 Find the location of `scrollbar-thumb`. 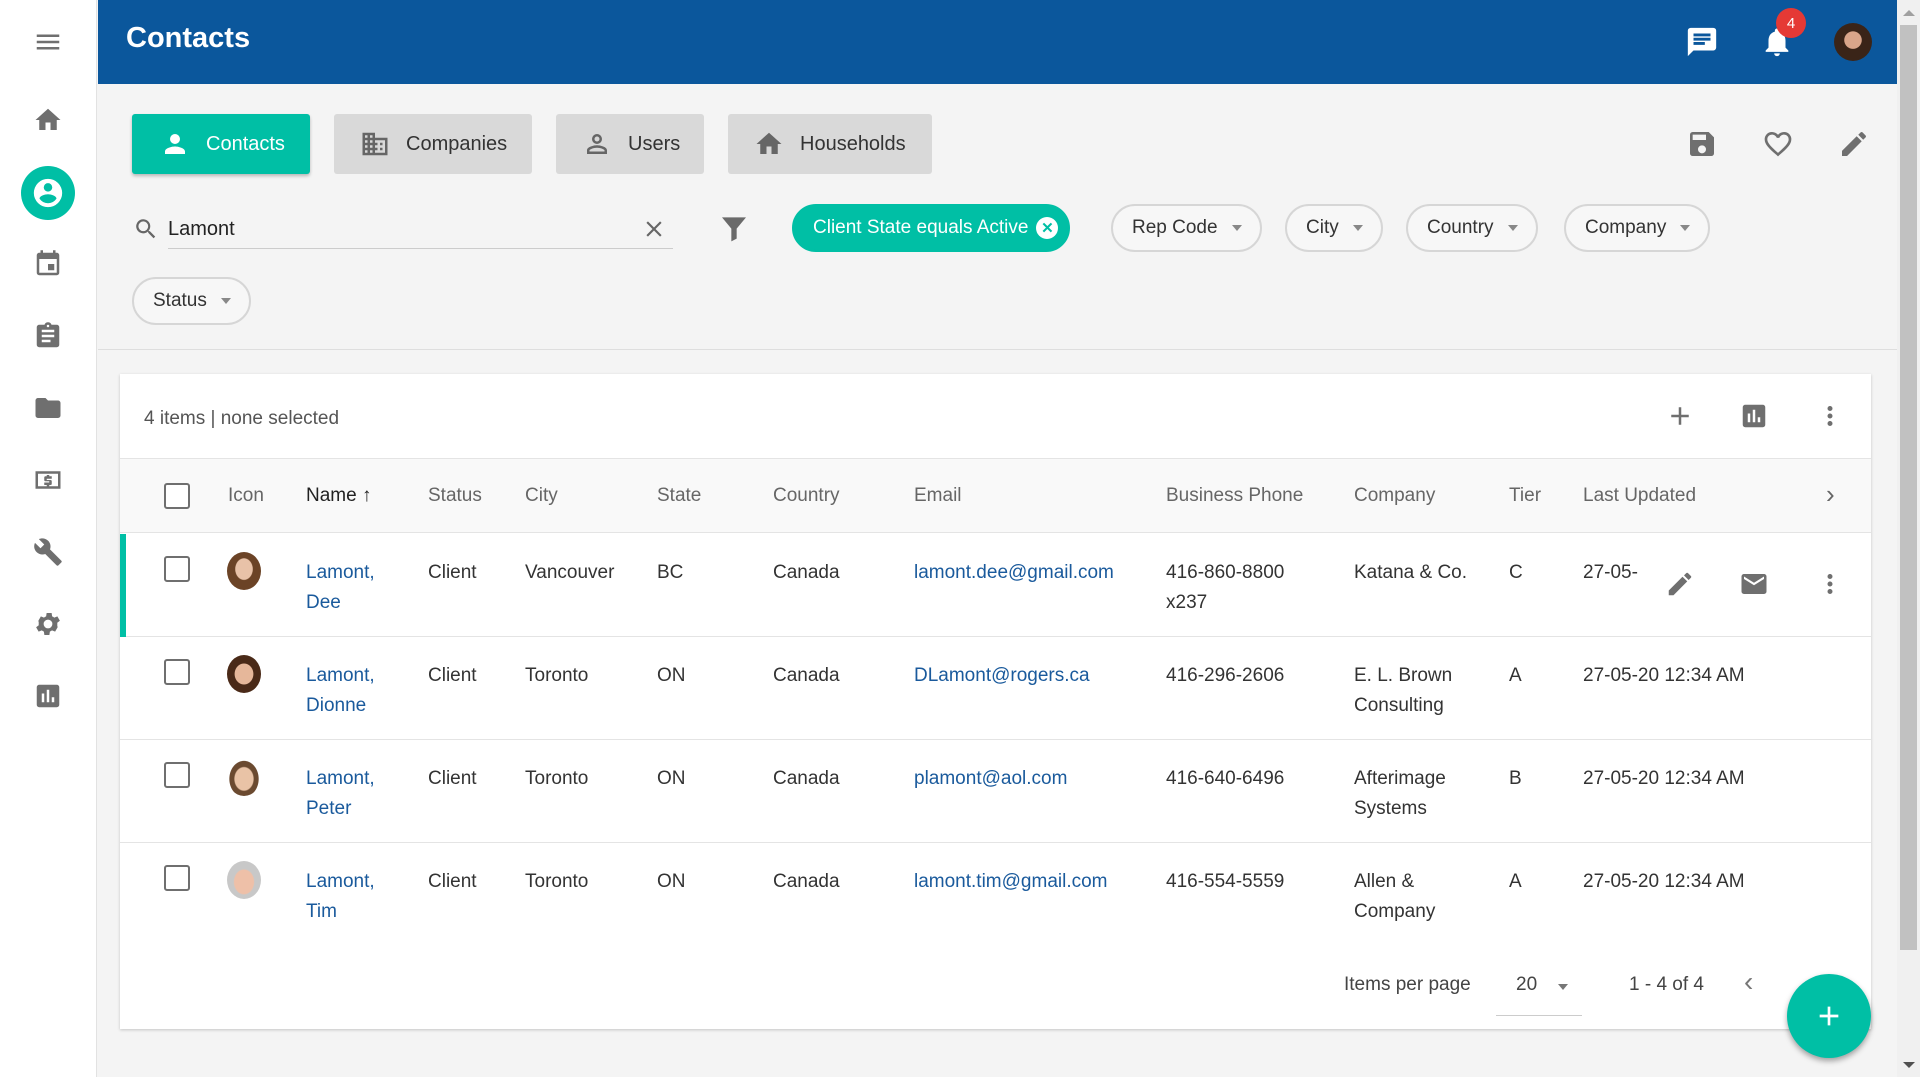

scrollbar-thumb is located at coordinates (1908, 487).